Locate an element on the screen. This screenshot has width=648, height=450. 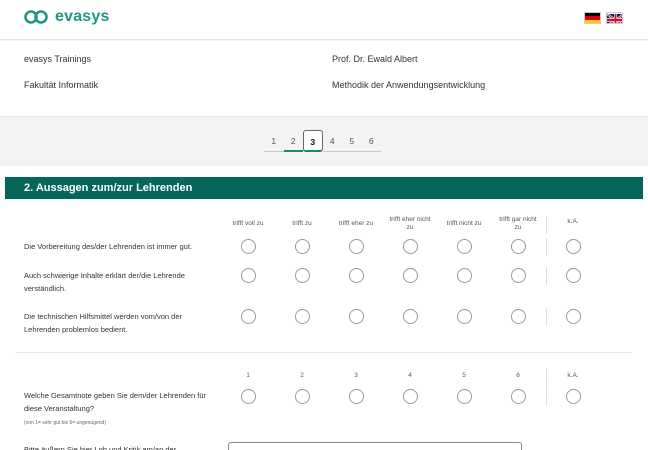
page-link-3-current: 3 is located at coordinates (313, 141).